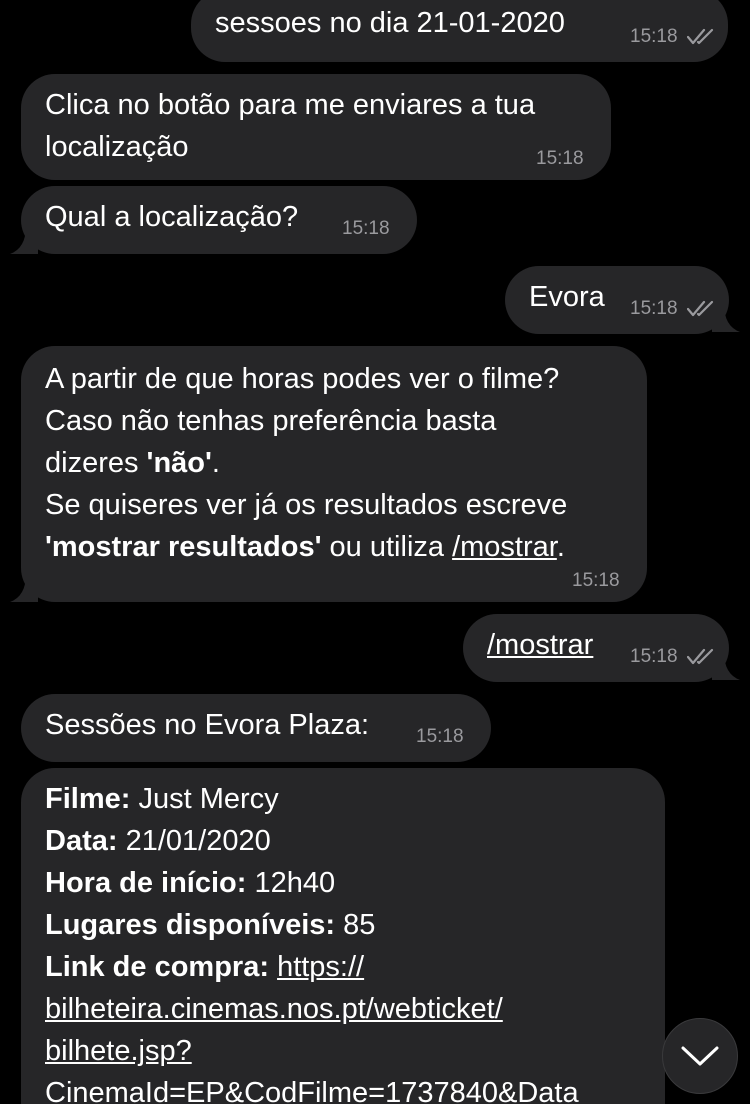 The width and height of the screenshot is (750, 1104). I want to click on purchase-link-line: Link de compra: https://, so click(204, 967).